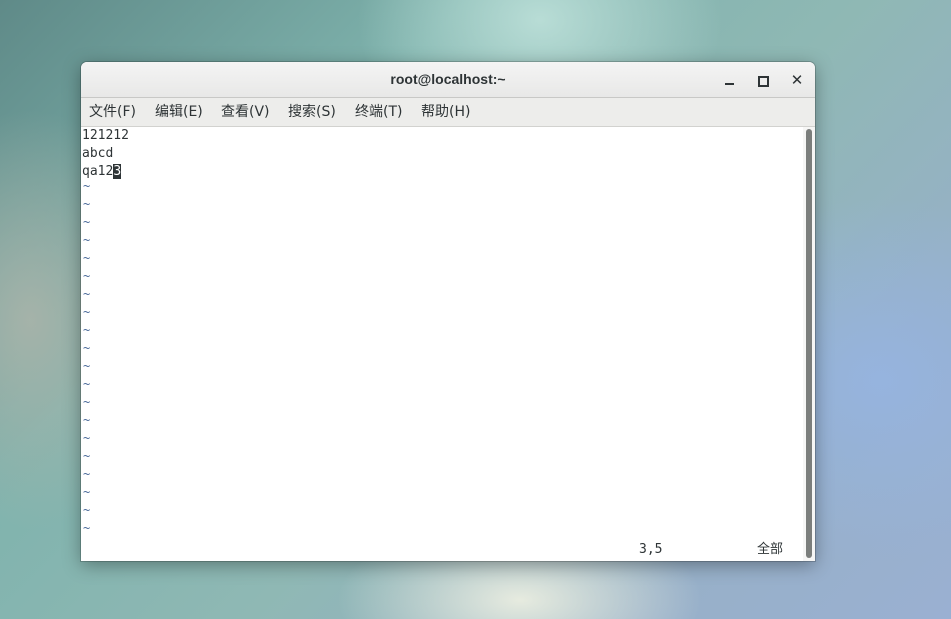 Image resolution: width=951 pixels, height=619 pixels. I want to click on close-button: ✕, so click(797, 80).